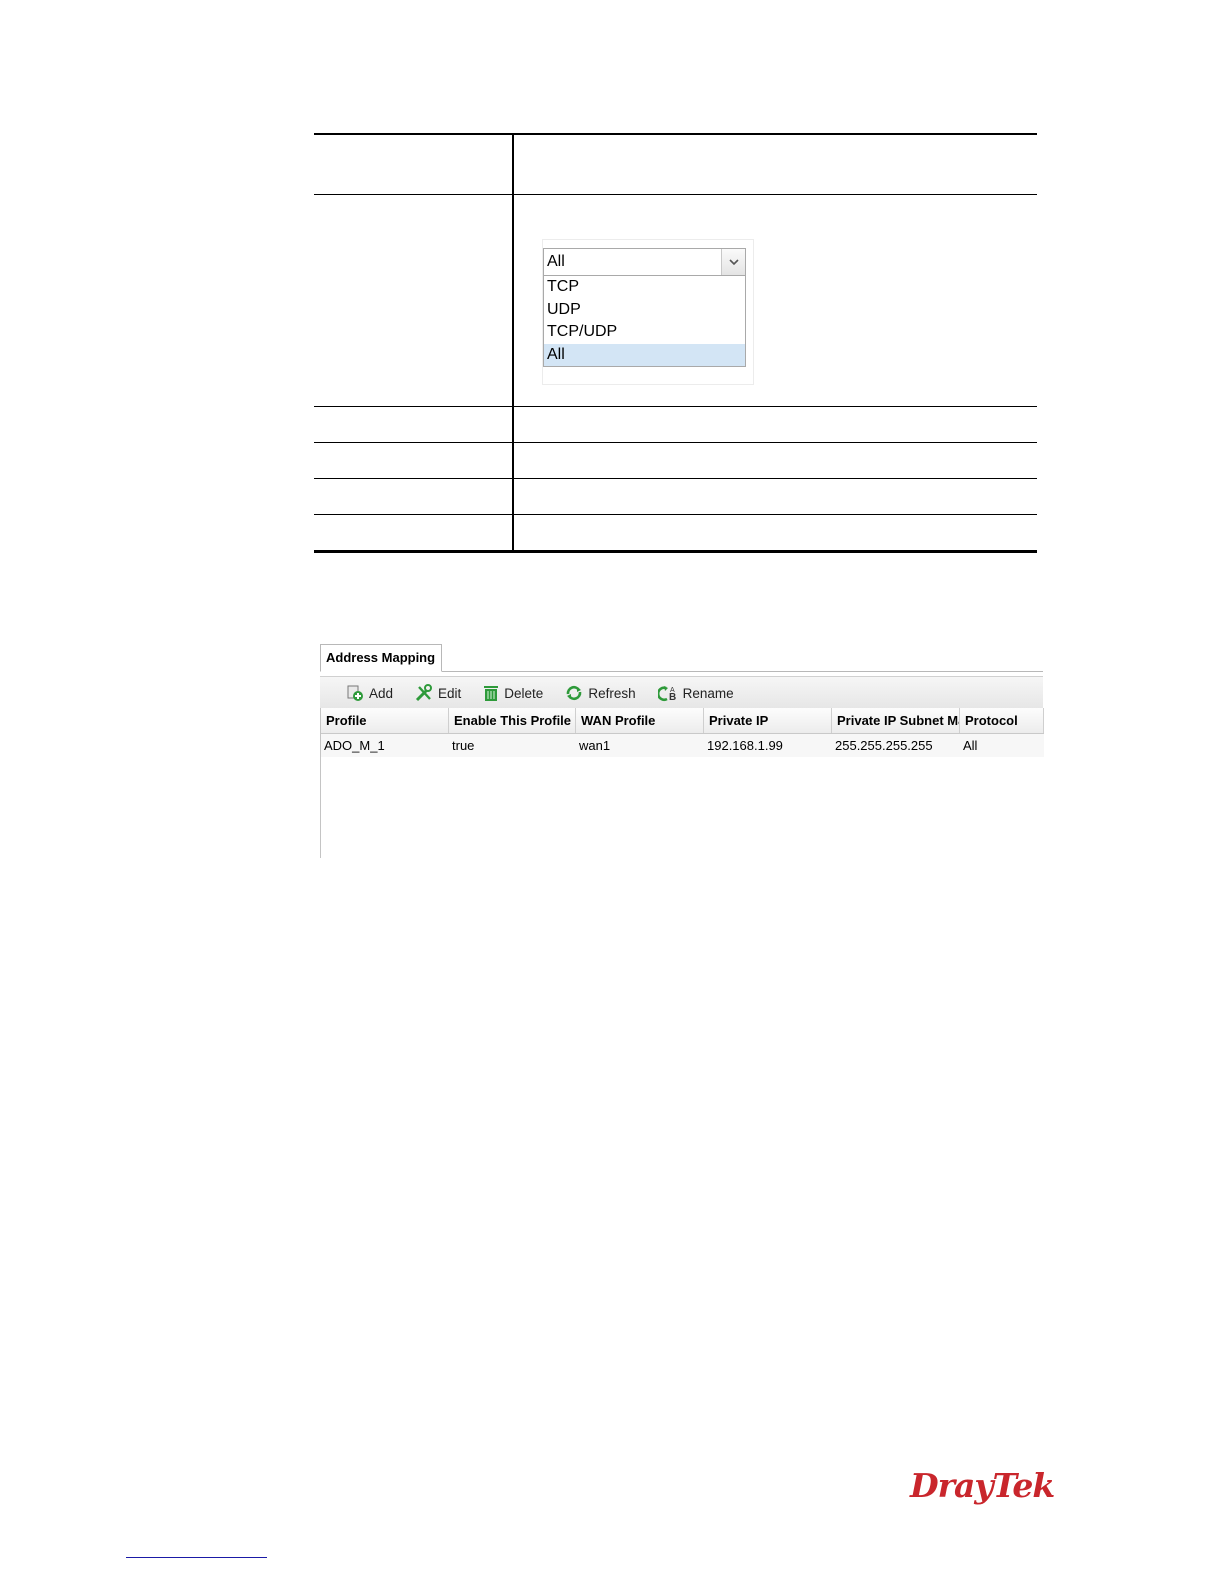 This screenshot has width=1224, height=1584. I want to click on add-button: Add, so click(369, 693).